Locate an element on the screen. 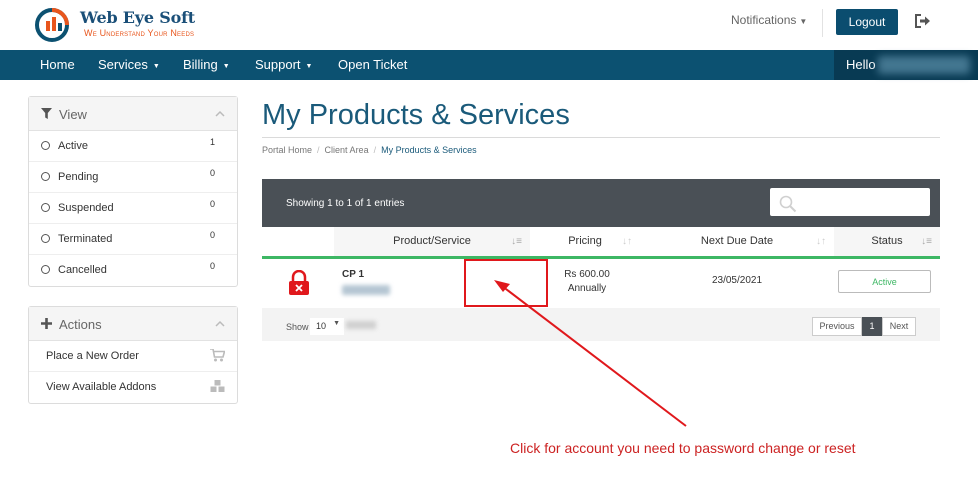  annotation-arrow is located at coordinates (590, 353).